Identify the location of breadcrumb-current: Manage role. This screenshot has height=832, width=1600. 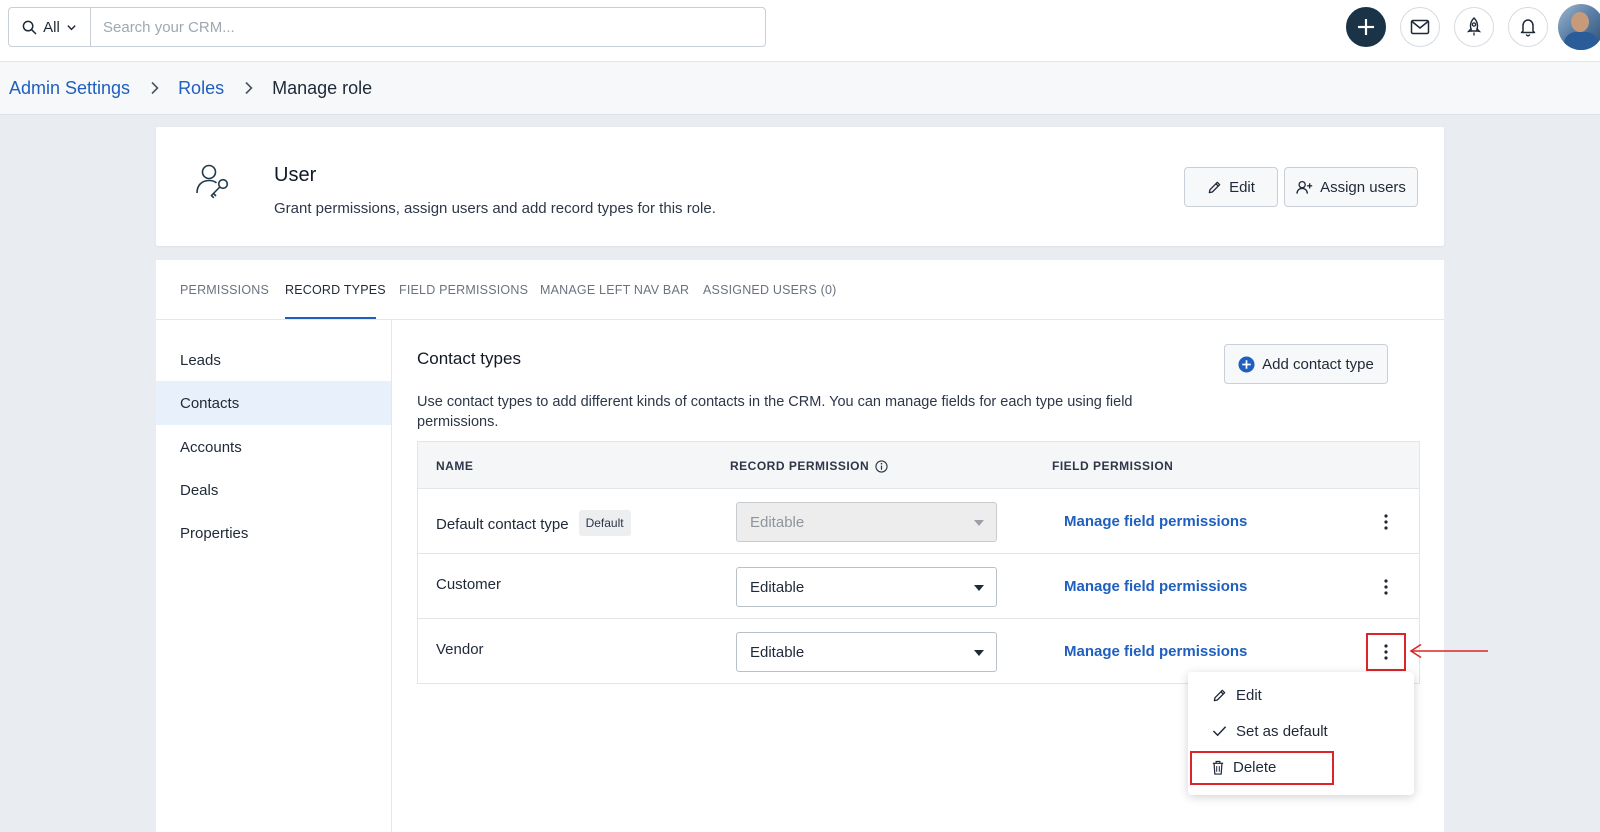
(322, 87).